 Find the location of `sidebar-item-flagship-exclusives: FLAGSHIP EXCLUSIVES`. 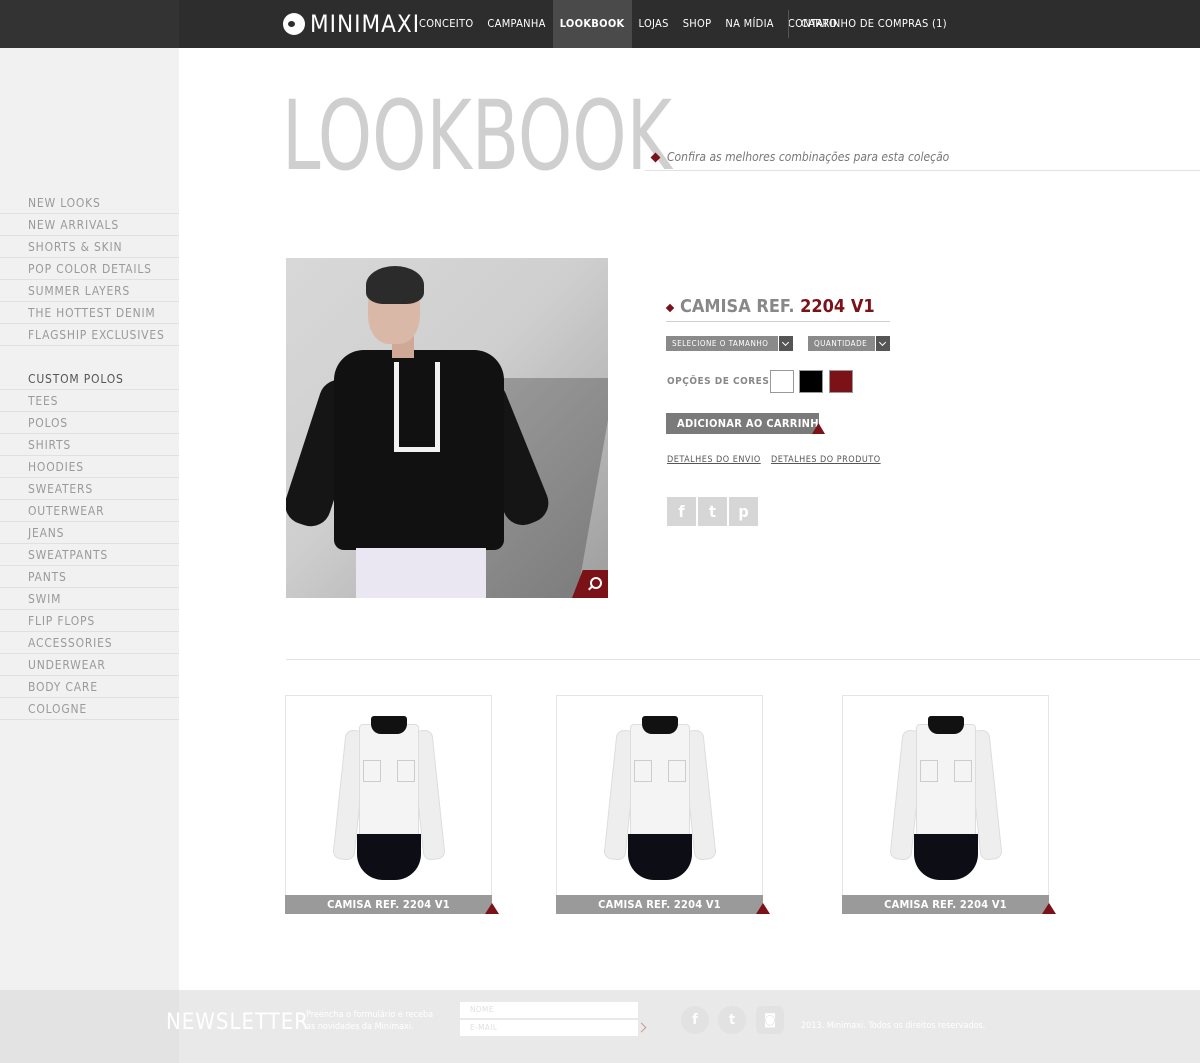

sidebar-item-flagship-exclusives: FLAGSHIP EXCLUSIVES is located at coordinates (89, 335).